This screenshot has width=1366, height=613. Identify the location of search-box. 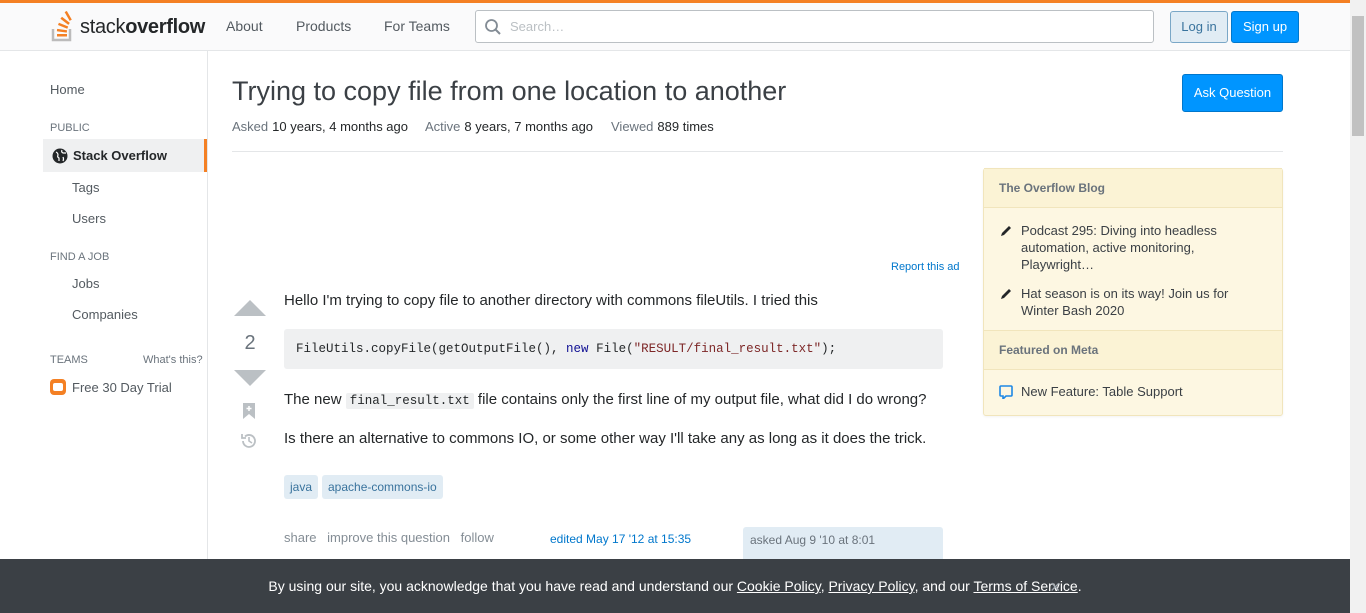
(814, 26).